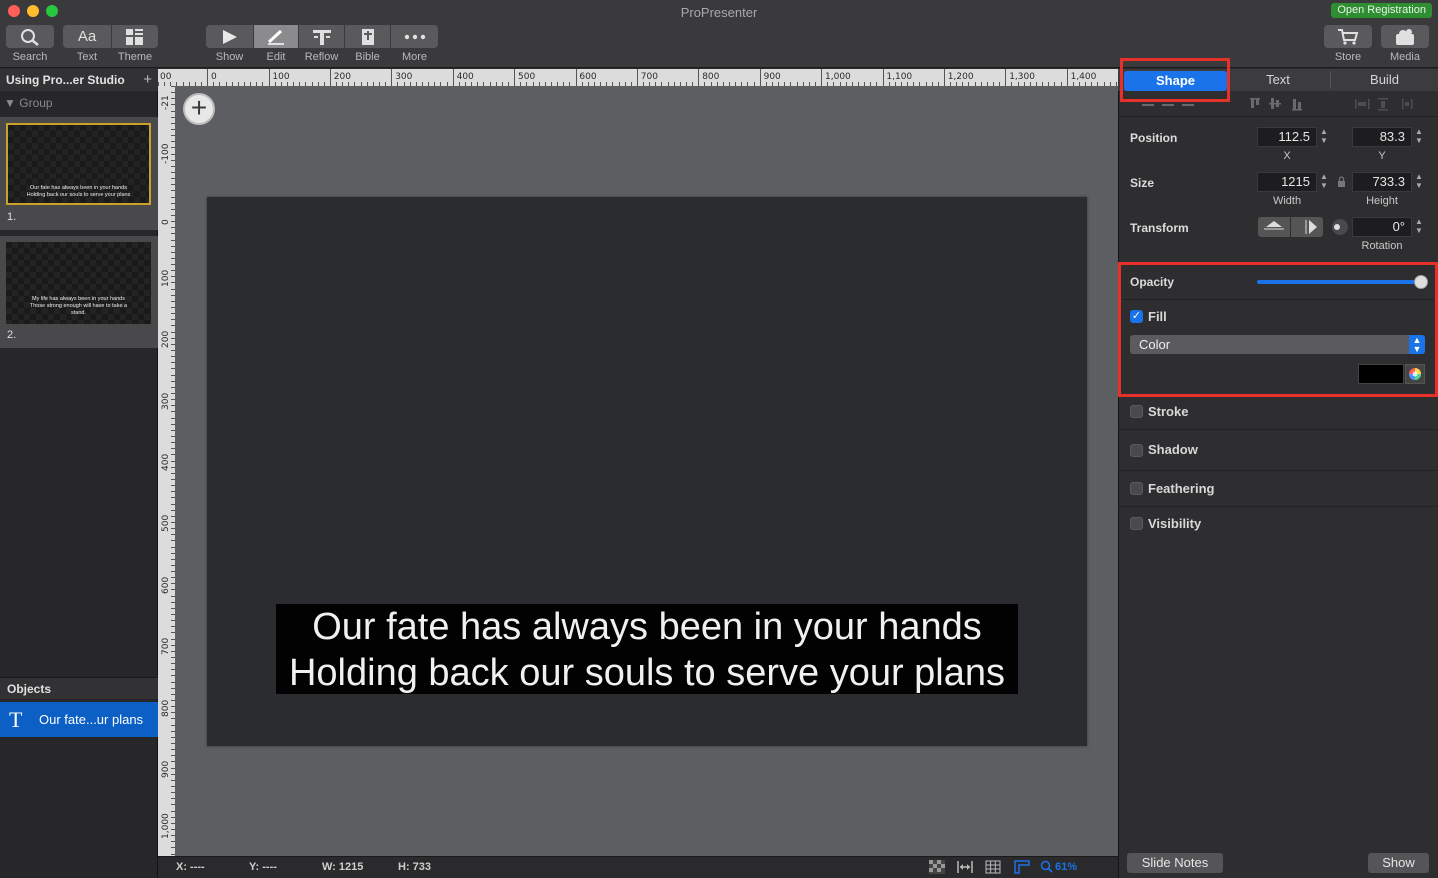 This screenshot has width=1438, height=878. I want to click on ruler-label: 00, so click(166, 77).